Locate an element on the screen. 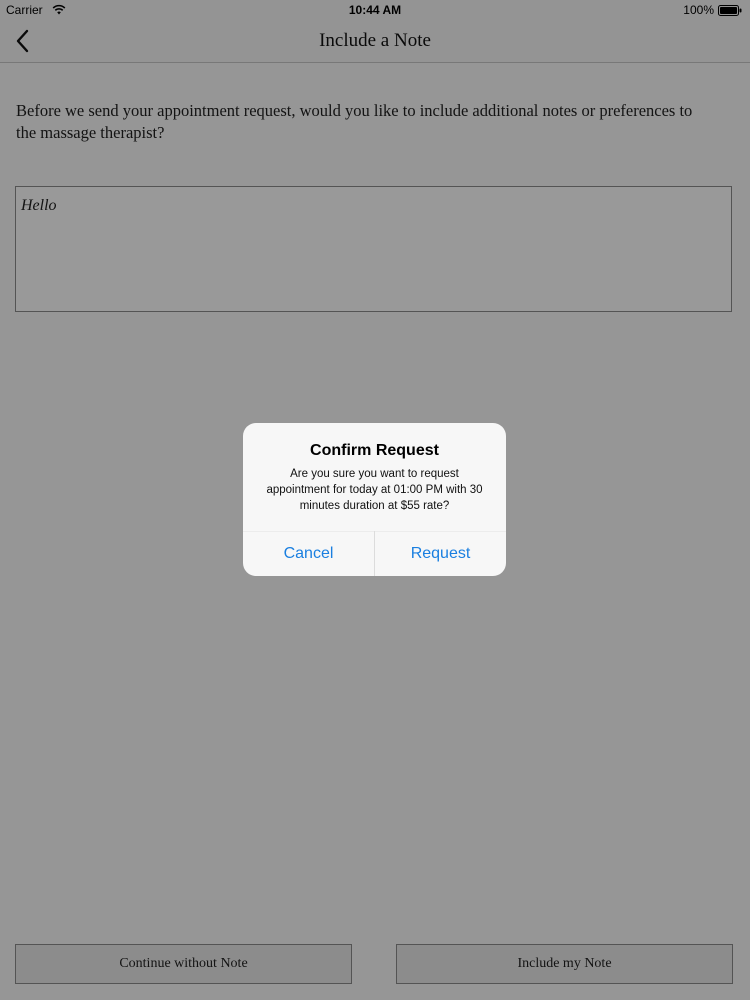 Image resolution: width=750 pixels, height=1000 pixels. alert-request-button: Request is located at coordinates (440, 553).